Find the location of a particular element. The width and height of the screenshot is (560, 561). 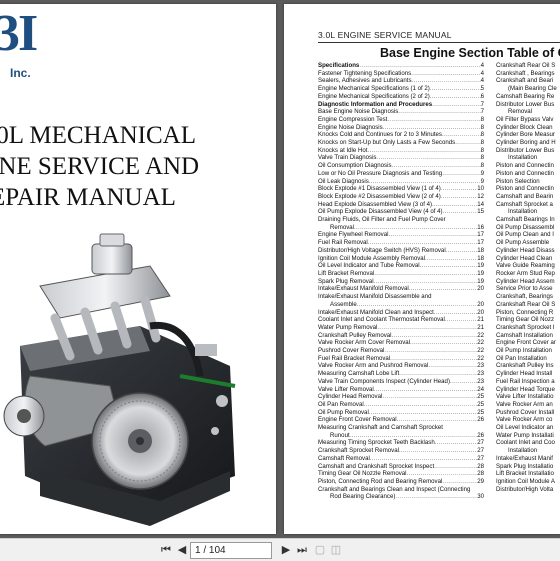

toc-entry: Cylinder Boring and H is located at coordinates (528, 143).